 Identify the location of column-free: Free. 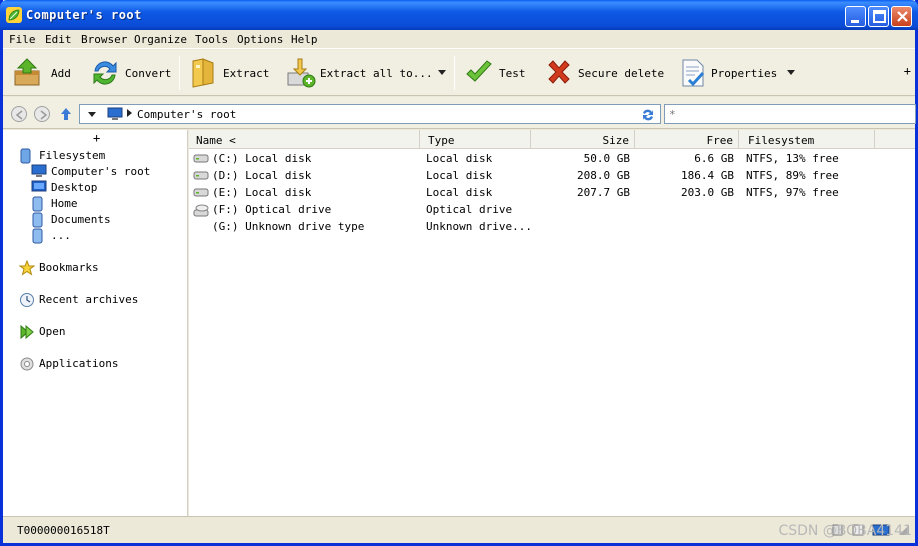
(687, 139).